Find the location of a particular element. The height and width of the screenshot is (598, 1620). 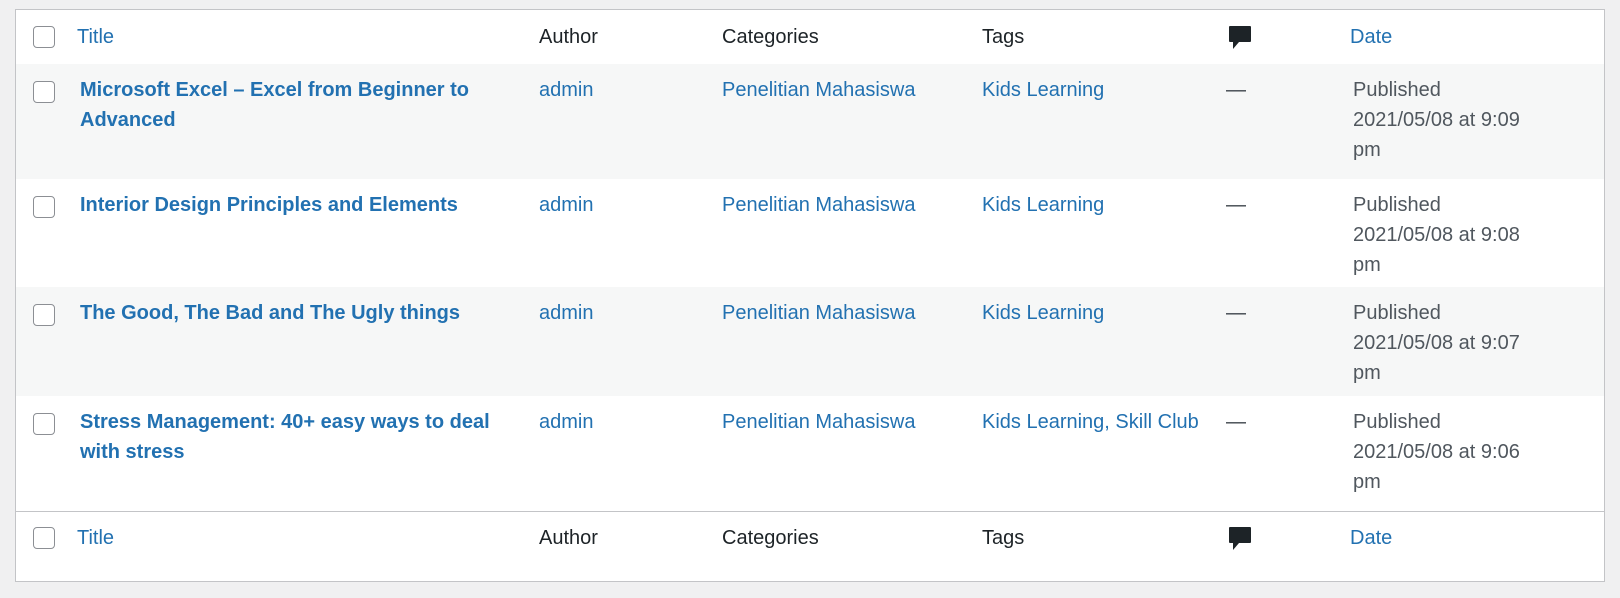

post-title-link: The Good, The Bad and The Ugly things is located at coordinates (270, 313).